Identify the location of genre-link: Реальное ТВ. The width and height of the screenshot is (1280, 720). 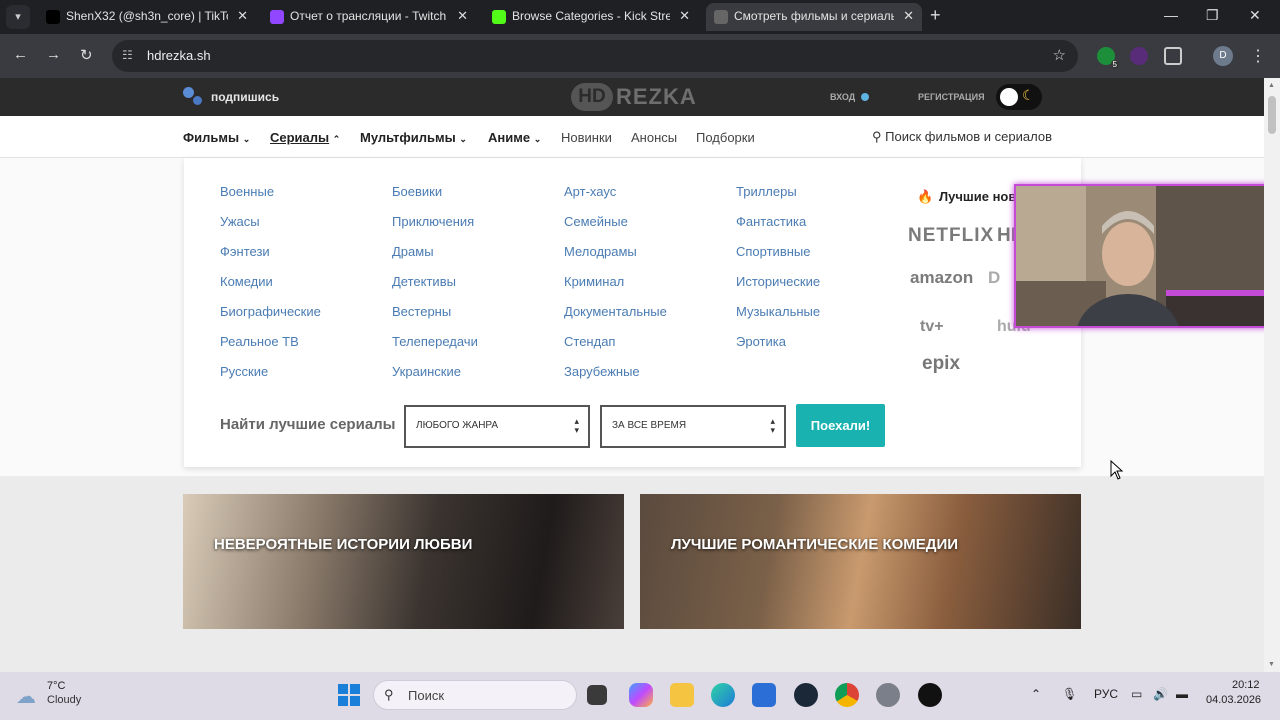
(259, 341).